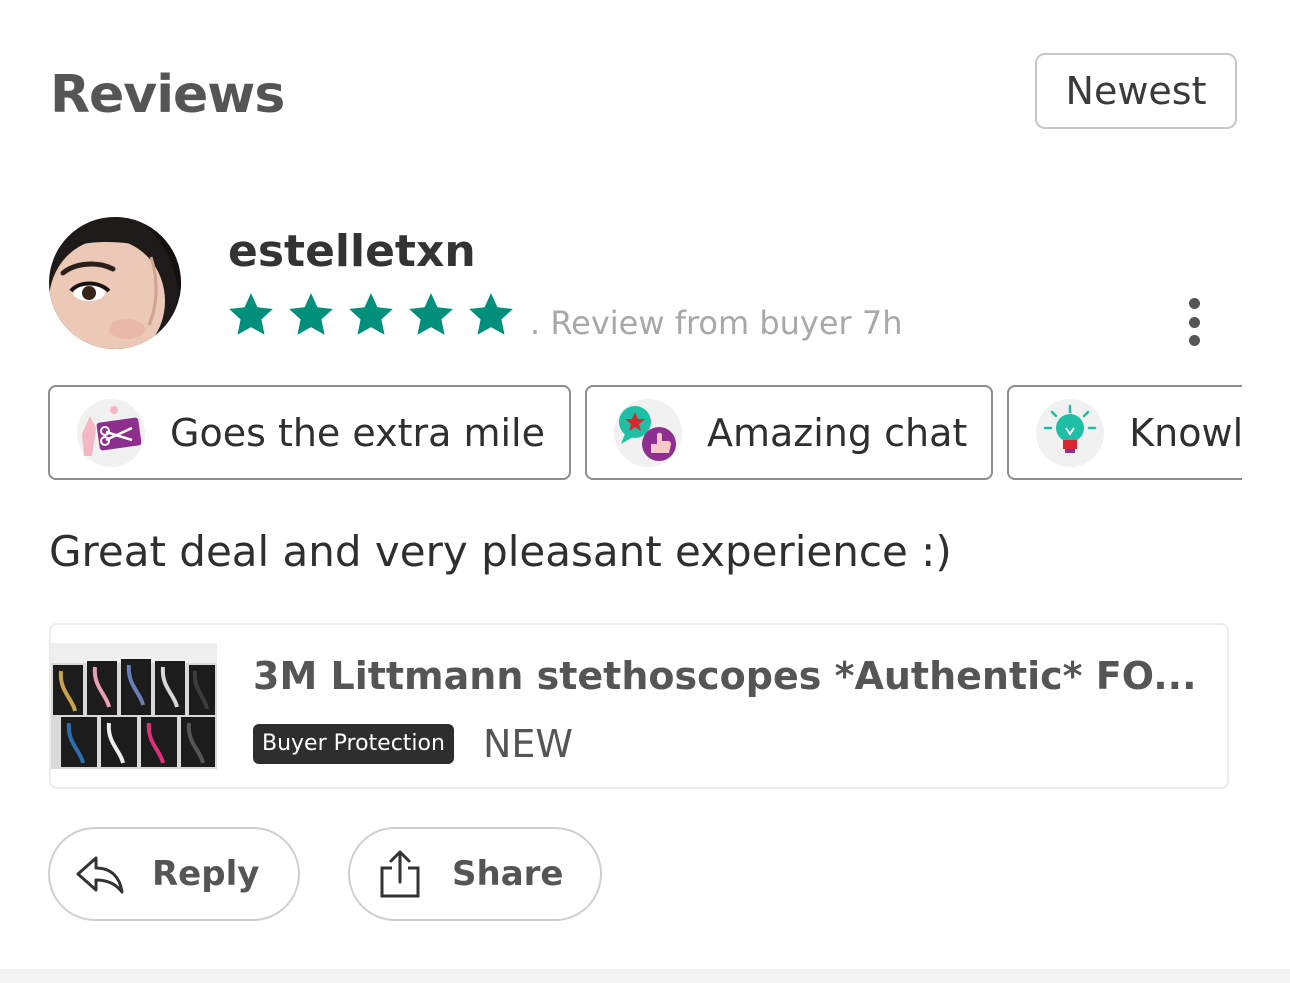  Describe the element at coordinates (508, 874) in the screenshot. I see `share-label: Share` at that location.